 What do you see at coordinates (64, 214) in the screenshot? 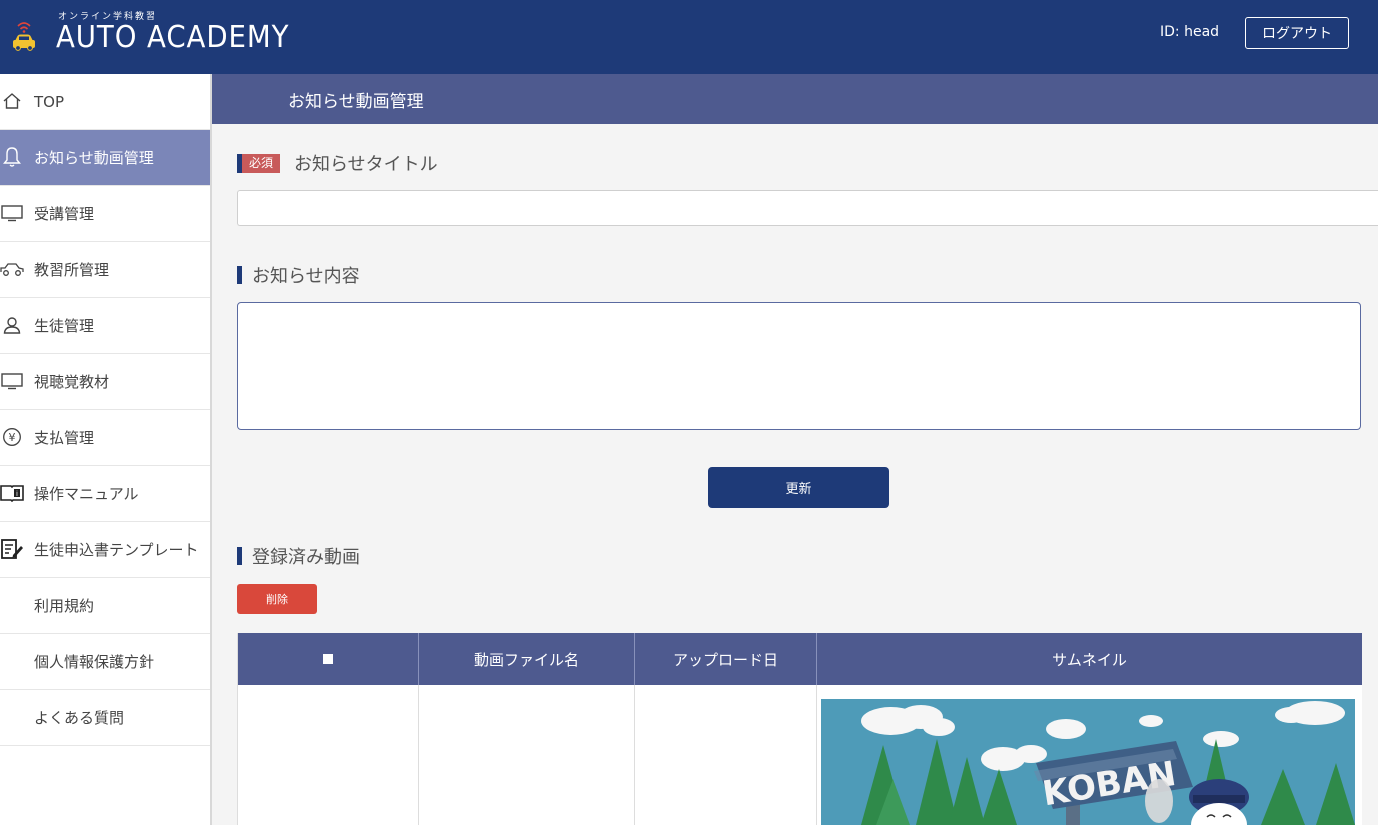
I see `sidebar-item-label: 受講管理` at bounding box center [64, 214].